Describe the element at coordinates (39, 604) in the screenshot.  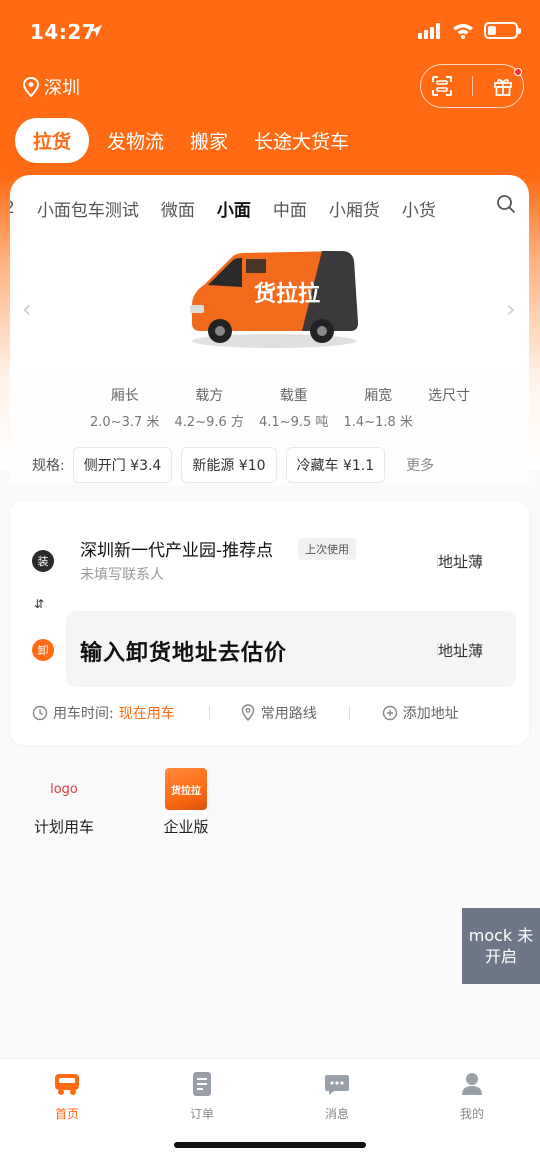
I see `swap-icon: ⇵` at that location.